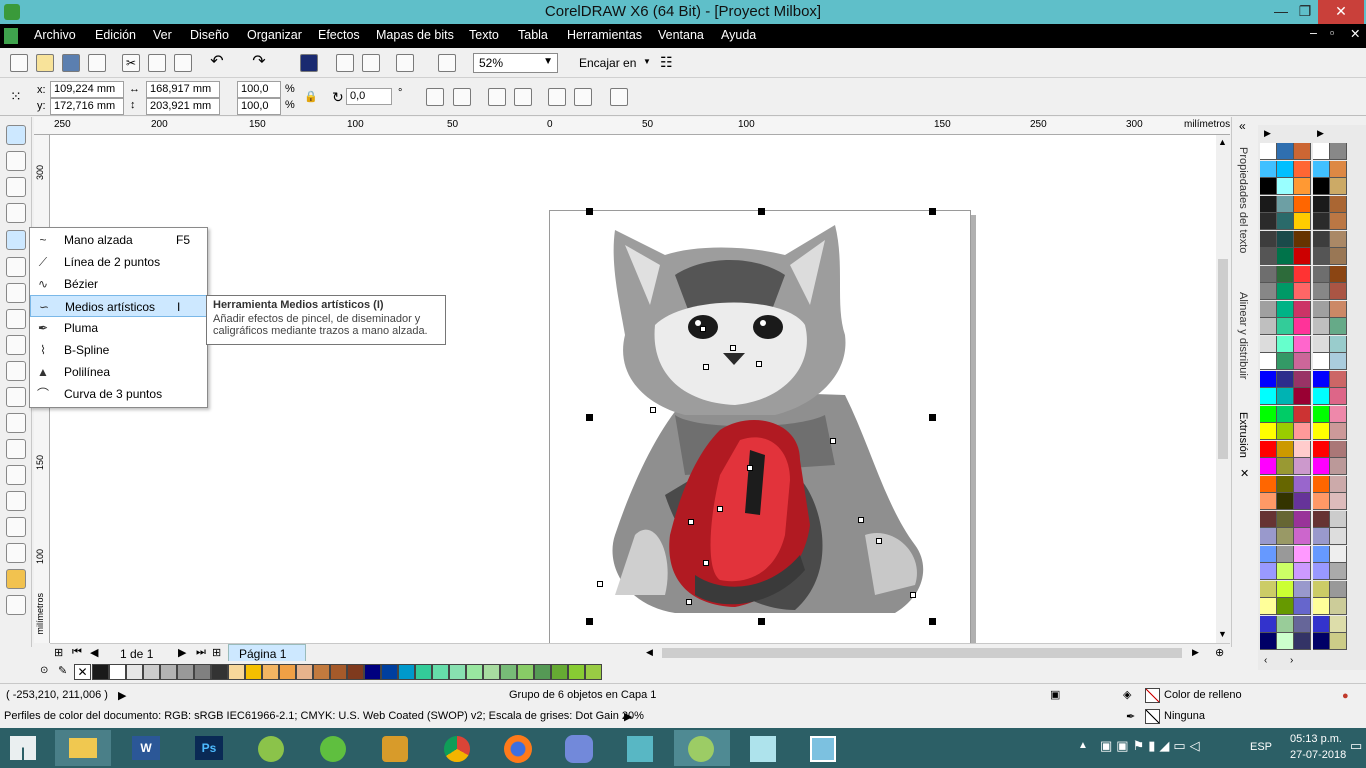  I want to click on mirror-horizontal-icon, so click(435, 97).